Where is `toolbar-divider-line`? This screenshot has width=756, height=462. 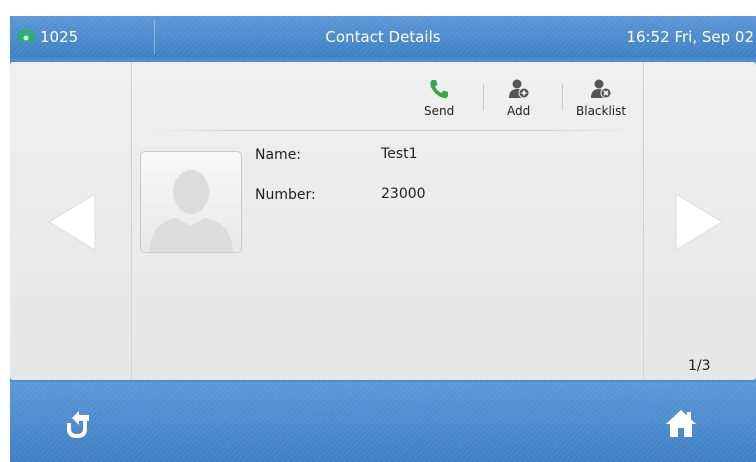 toolbar-divider-line is located at coordinates (390, 130).